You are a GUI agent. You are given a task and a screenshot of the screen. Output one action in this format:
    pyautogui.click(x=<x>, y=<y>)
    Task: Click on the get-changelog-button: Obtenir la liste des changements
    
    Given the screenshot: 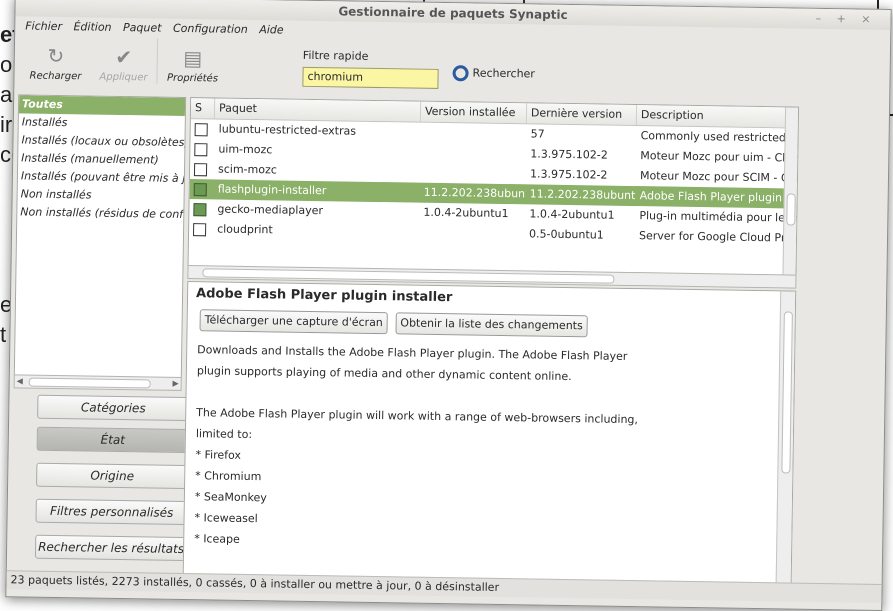 What is the action you would take?
    pyautogui.click(x=491, y=325)
    